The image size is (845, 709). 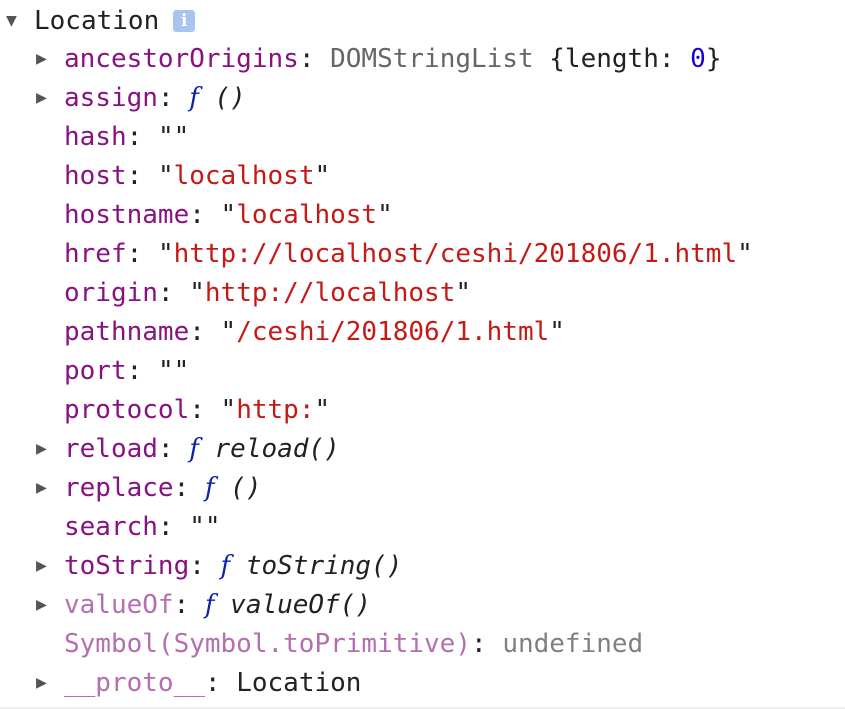 I want to click on property-key: Symbol(Symbol.toPrimitive), so click(x=267, y=644).